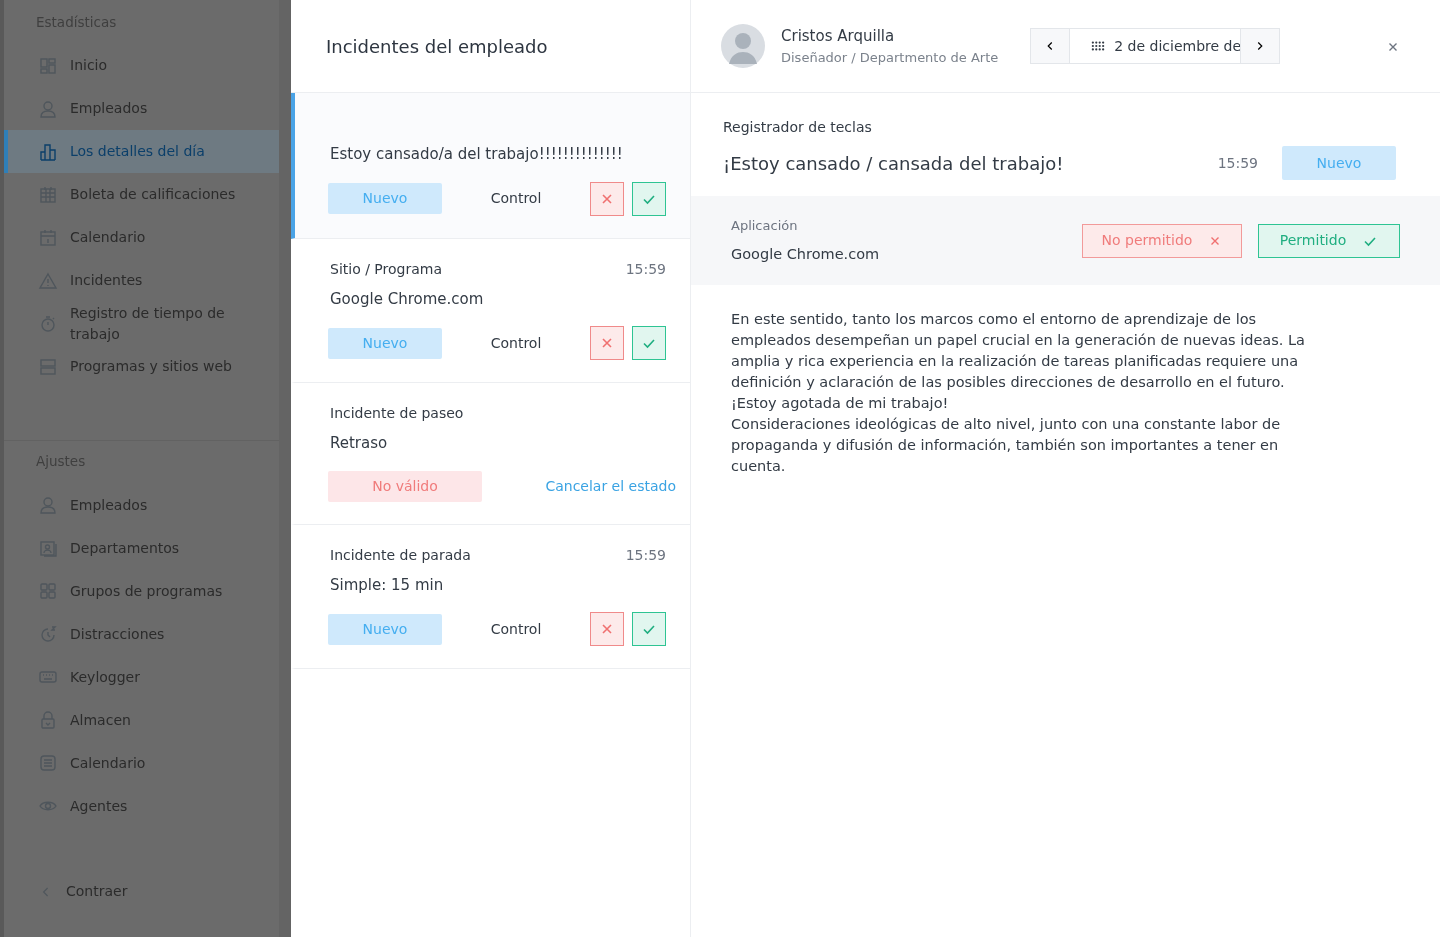  I want to click on sidebar-item: Almacen, so click(141, 720).